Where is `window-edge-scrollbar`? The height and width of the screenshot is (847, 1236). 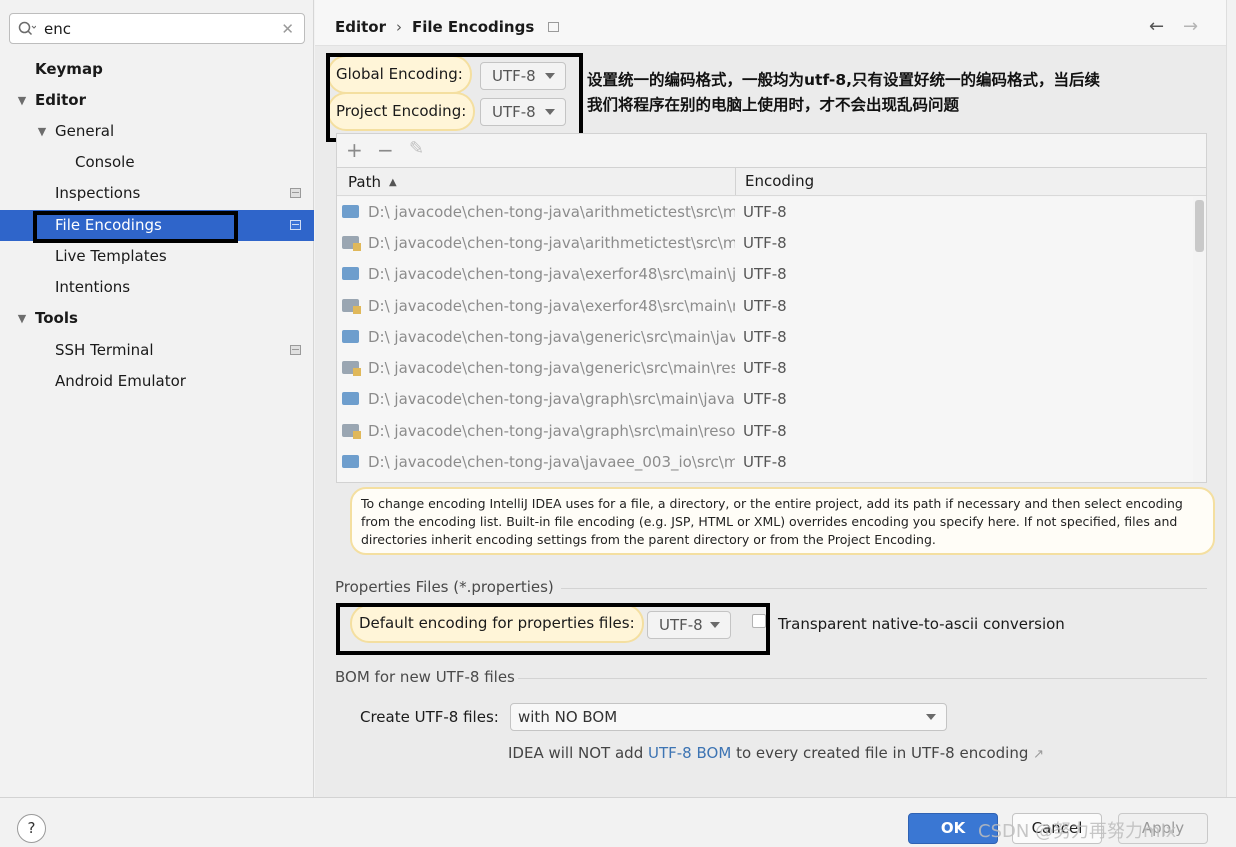
window-edge-scrollbar is located at coordinates (1231, 398).